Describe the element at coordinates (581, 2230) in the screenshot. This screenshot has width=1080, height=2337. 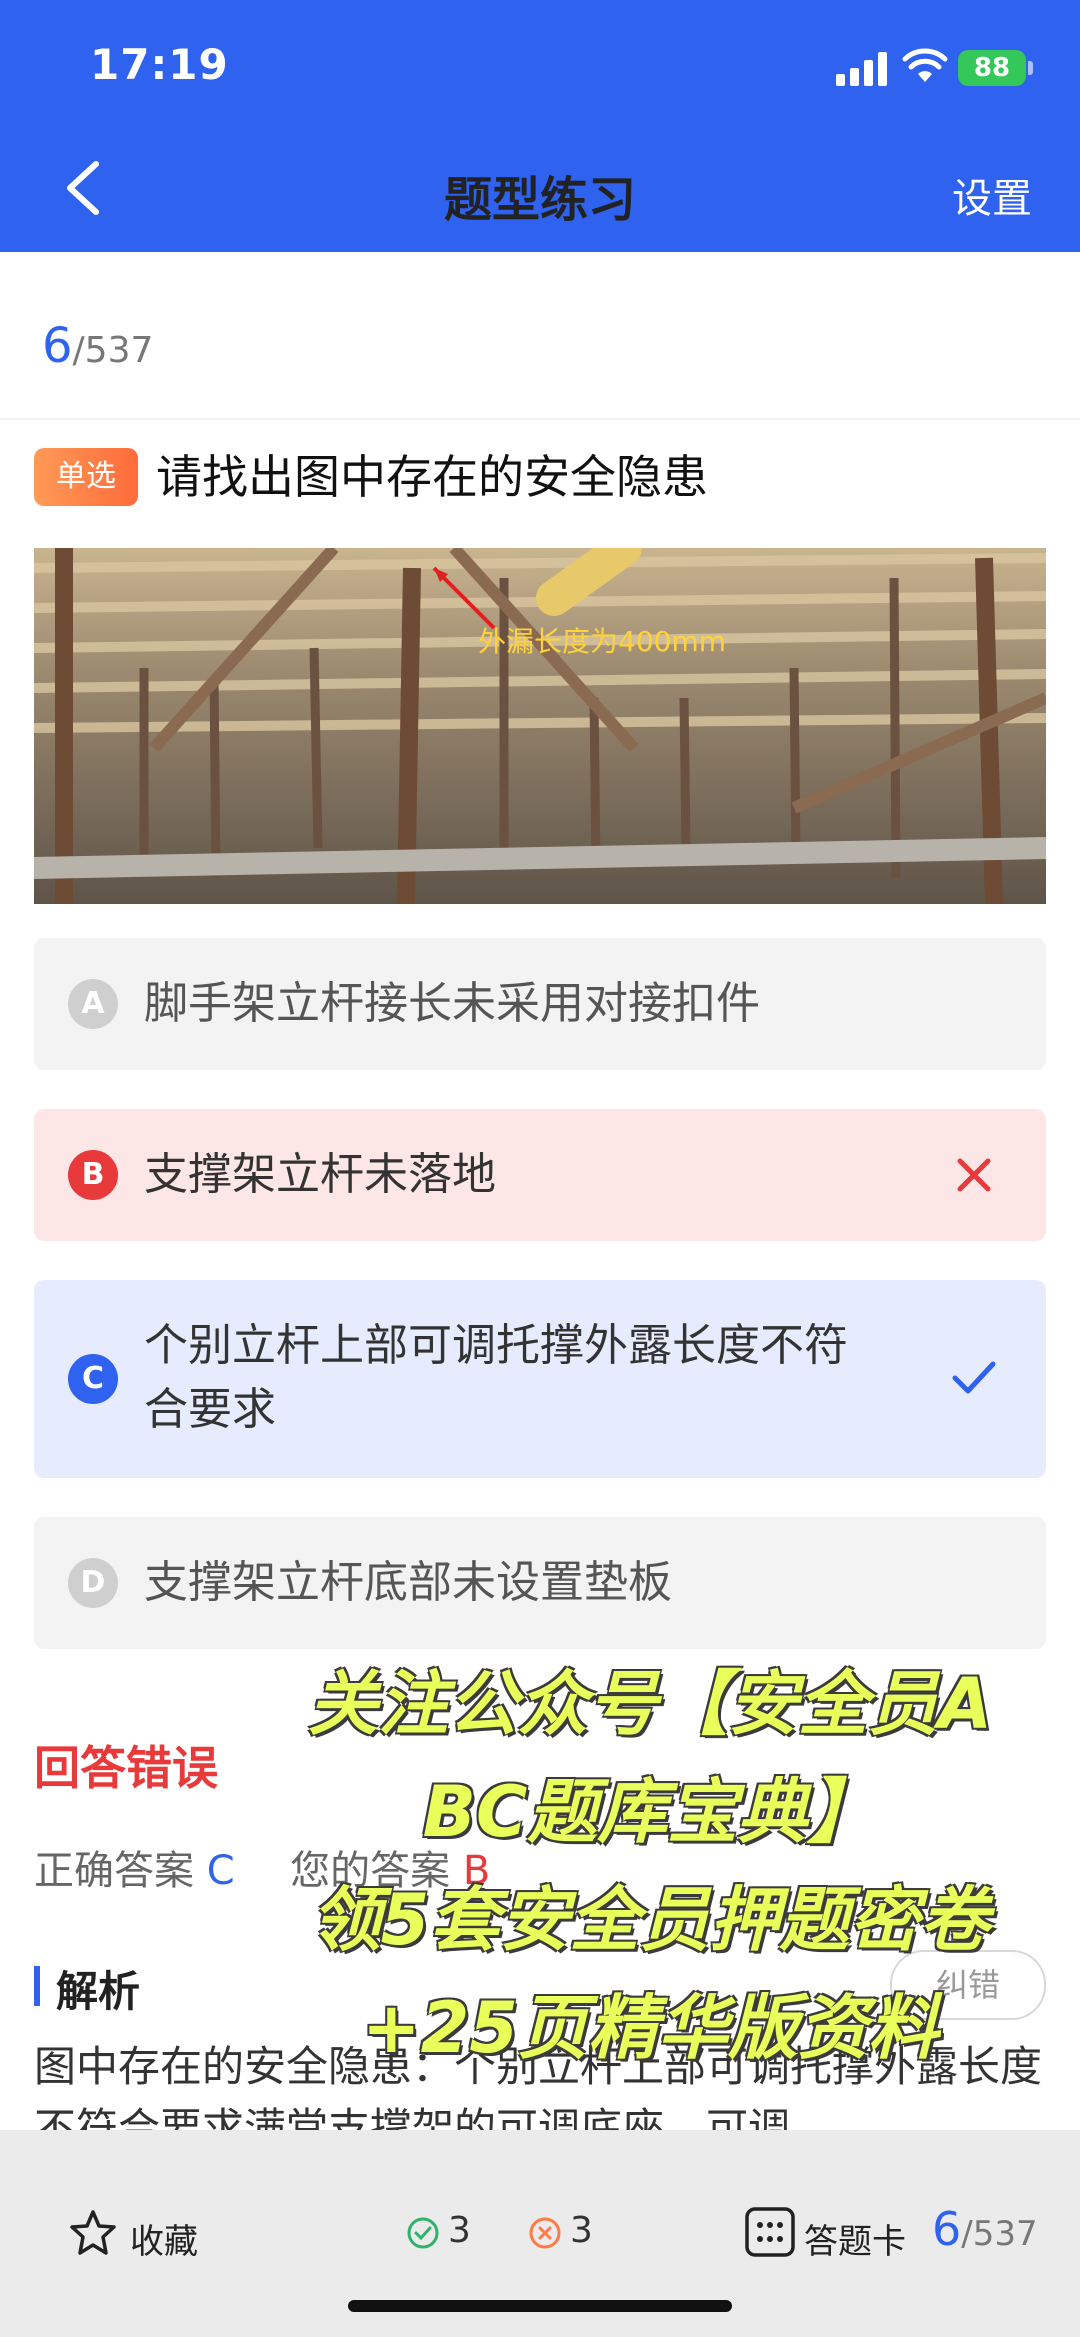
I see `wrong-count: 3` at that location.